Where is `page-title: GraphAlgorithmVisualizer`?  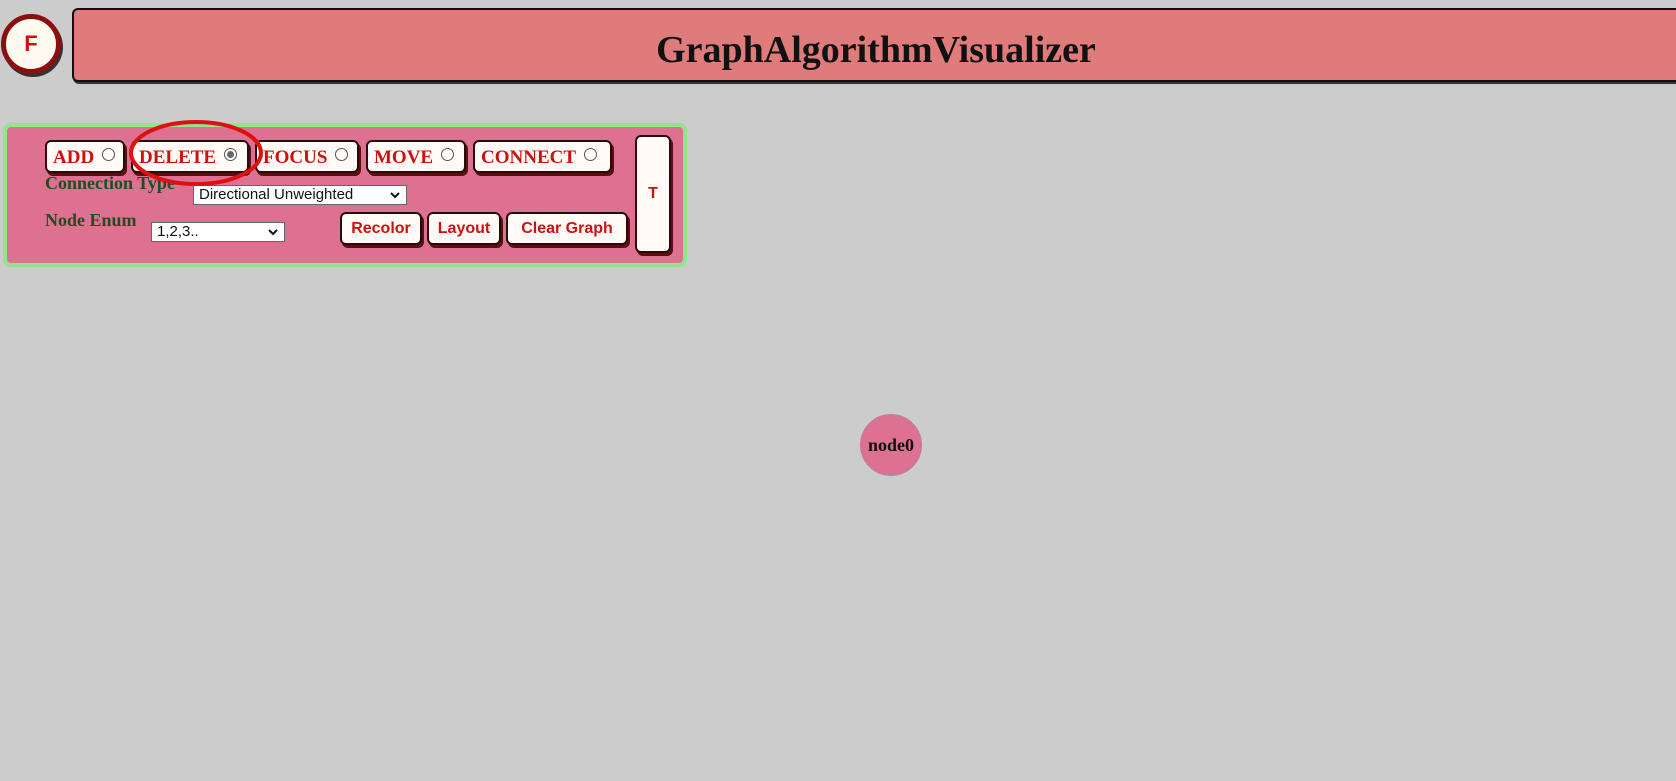 page-title: GraphAlgorithmVisualizer is located at coordinates (876, 50).